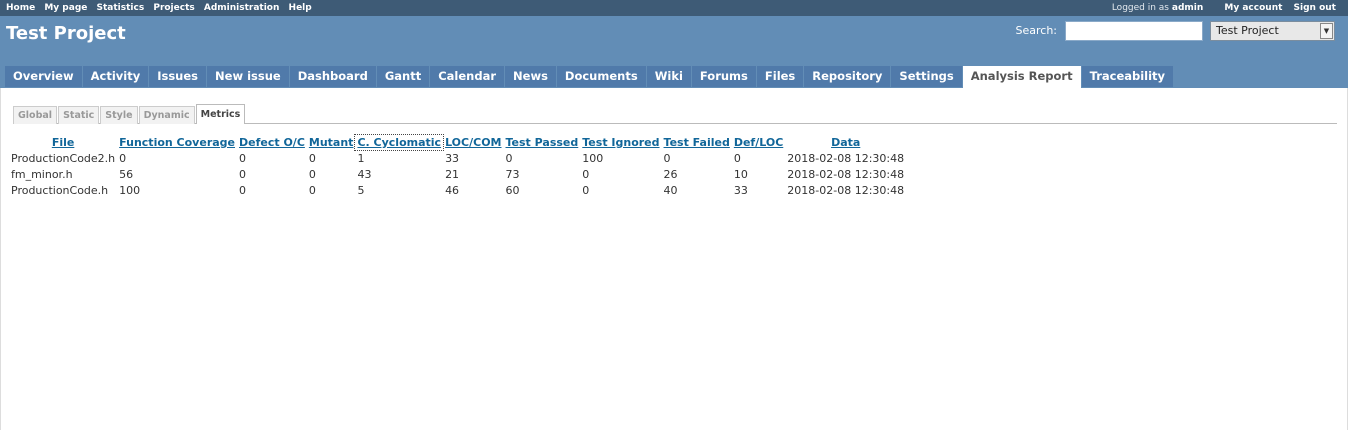 This screenshot has width=1348, height=430. Describe the element at coordinates (1140, 8) in the screenshot. I see `logged-in-label: Logged in as` at that location.